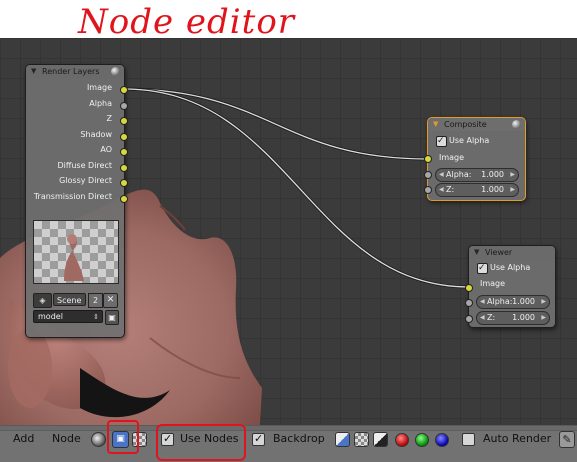 Image resolution: width=577 pixels, height=462 pixels. Describe the element at coordinates (69, 299) in the screenshot. I see `scene-name-field: Scene` at that location.